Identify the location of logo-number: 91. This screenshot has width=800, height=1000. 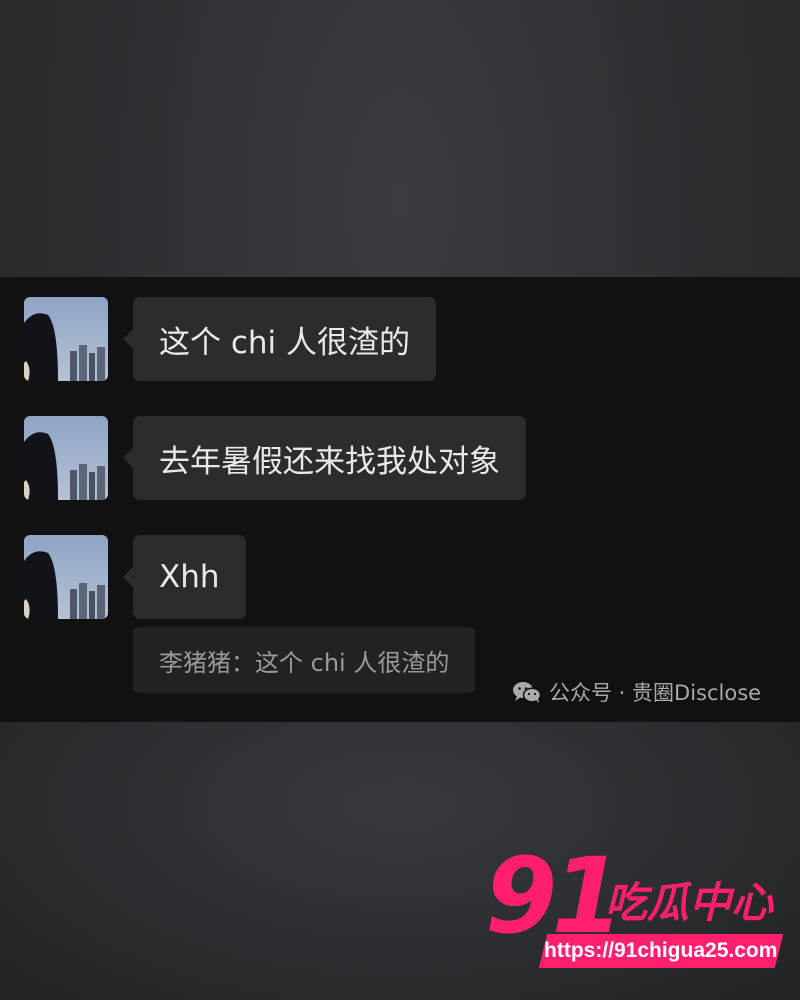
(554, 896).